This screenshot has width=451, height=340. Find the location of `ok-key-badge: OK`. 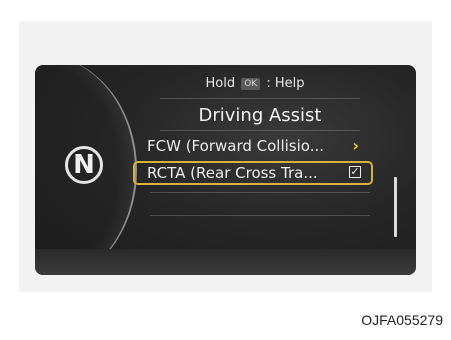

ok-key-badge: OK is located at coordinates (251, 84).